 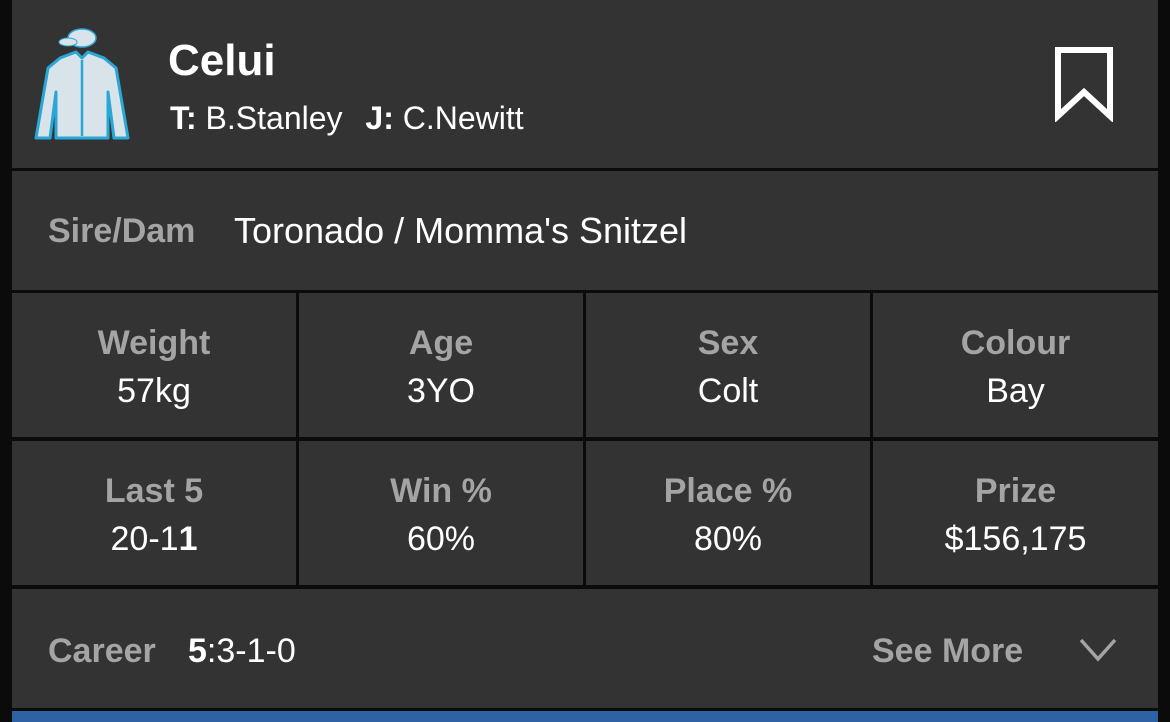 I want to click on accent-bar, so click(x=585, y=716).